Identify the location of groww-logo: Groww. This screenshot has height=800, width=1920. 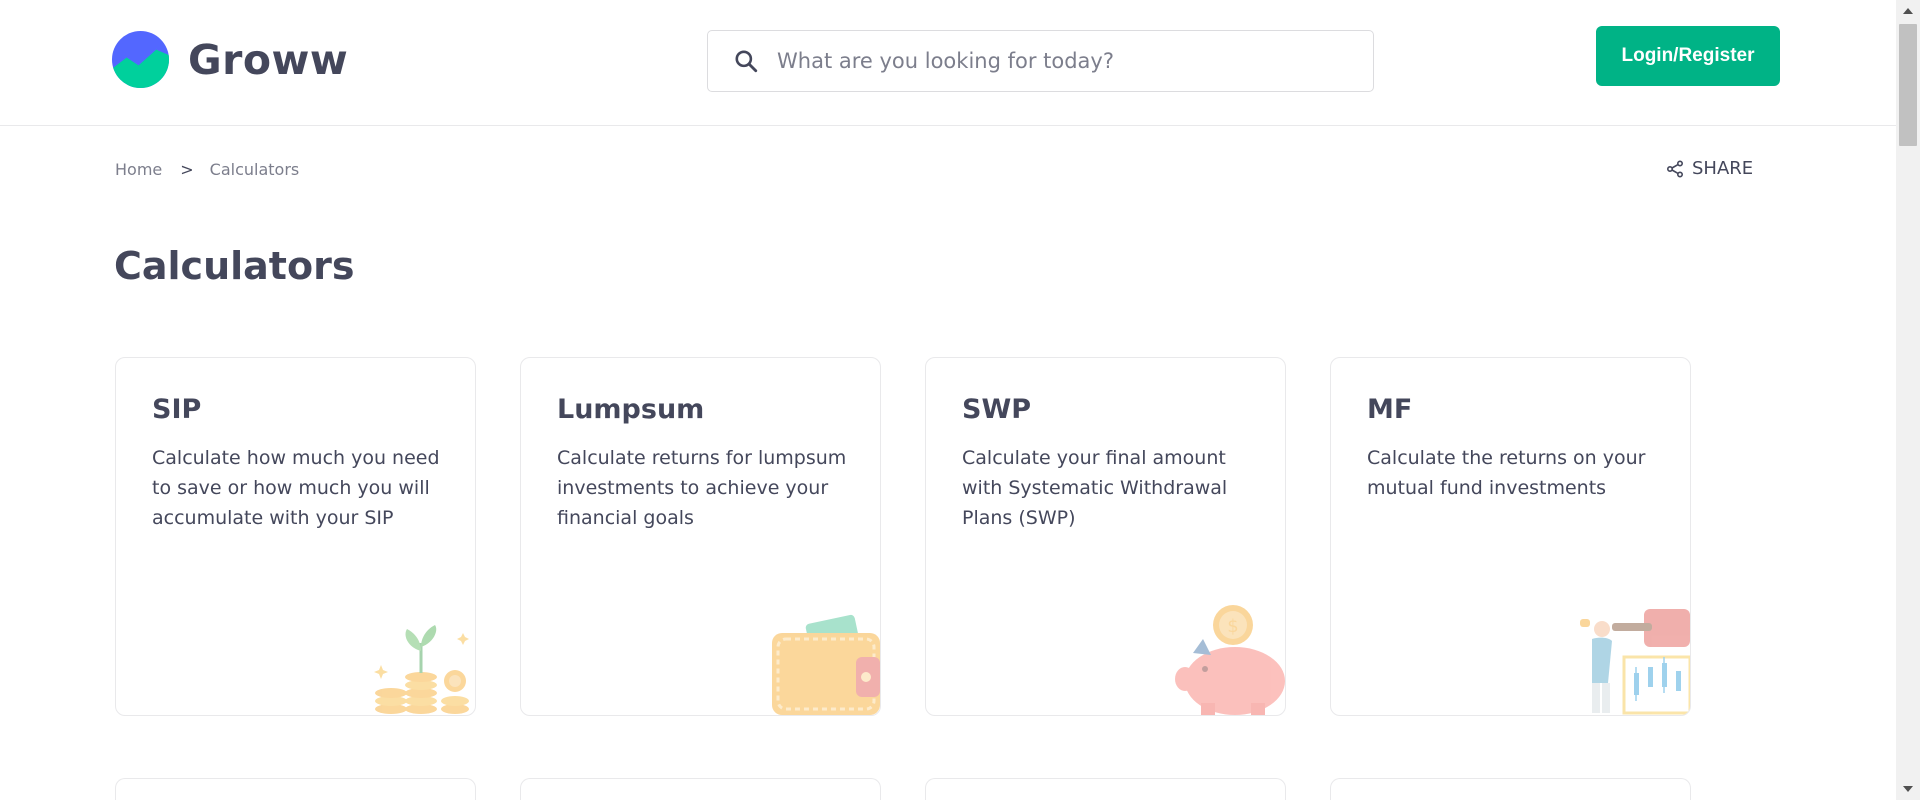
(229, 59).